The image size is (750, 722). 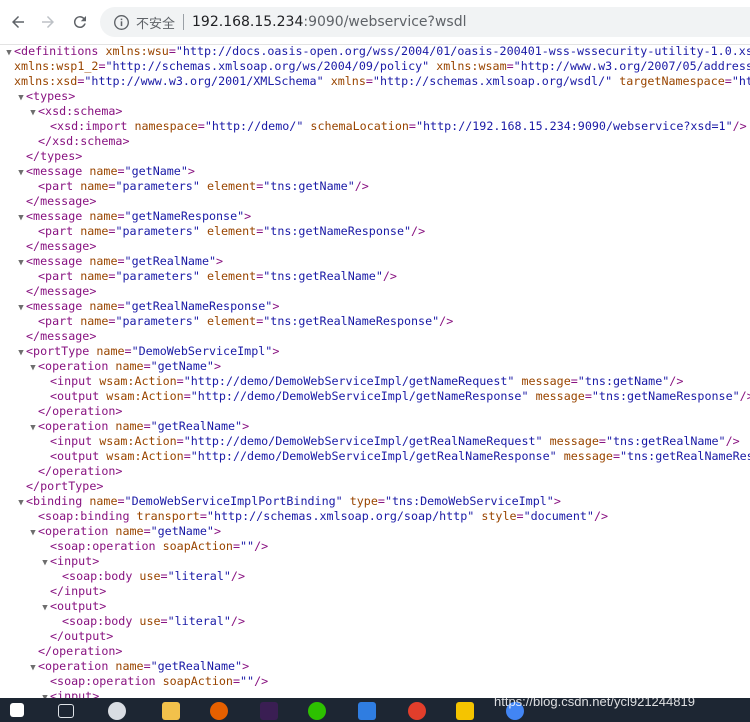 I want to click on xml-attribute-name: xmlns:xsd, so click(x=46, y=81).